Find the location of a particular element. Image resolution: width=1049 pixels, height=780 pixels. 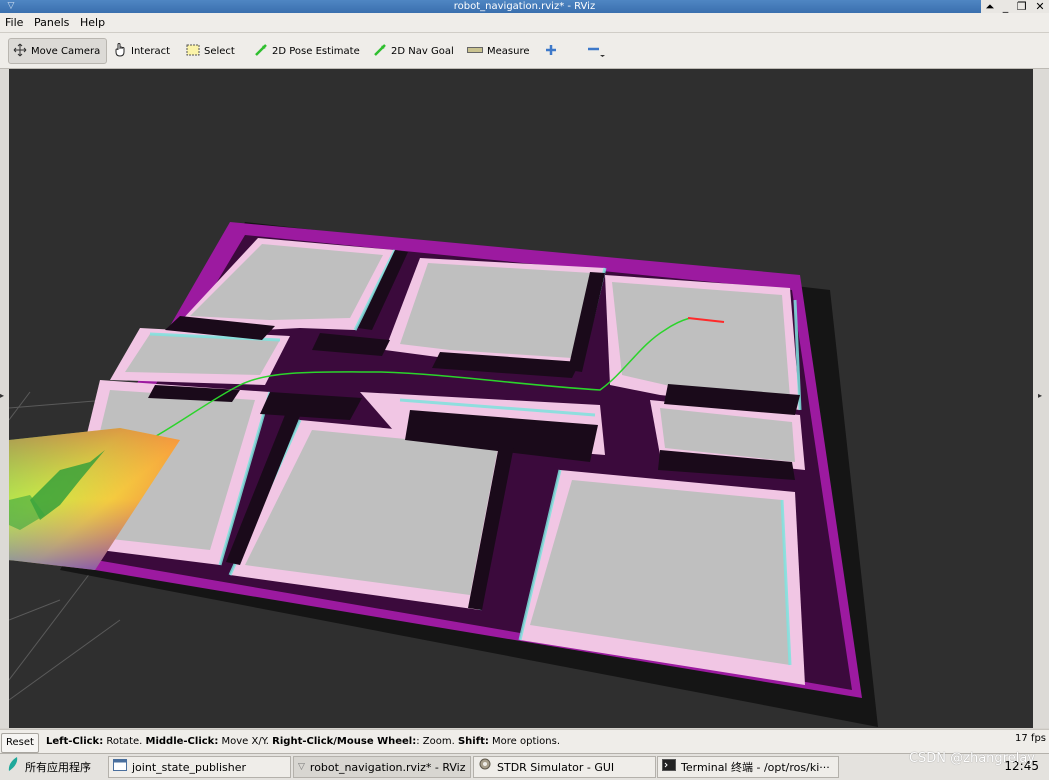

rviz-icon: ▽ is located at coordinates (301, 766).